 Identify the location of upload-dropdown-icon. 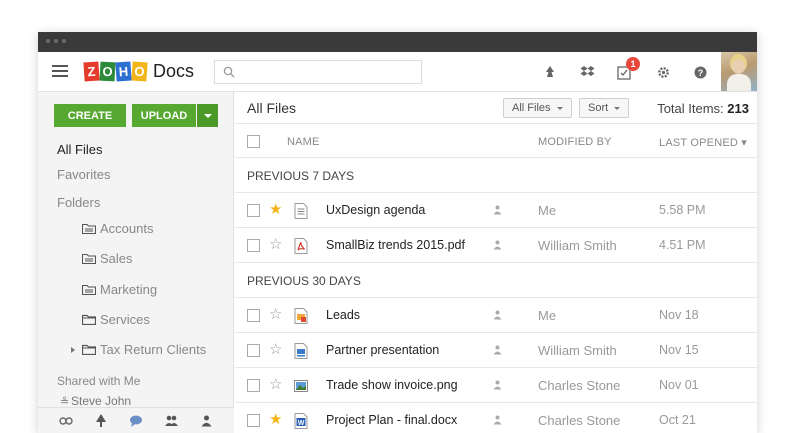
(207, 115).